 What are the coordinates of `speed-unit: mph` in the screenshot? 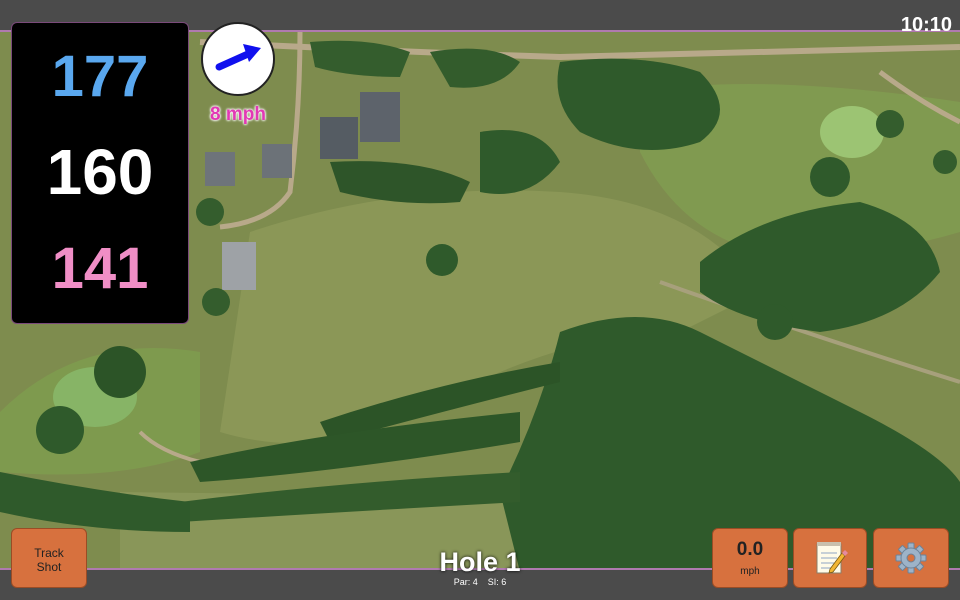 It's located at (750, 571).